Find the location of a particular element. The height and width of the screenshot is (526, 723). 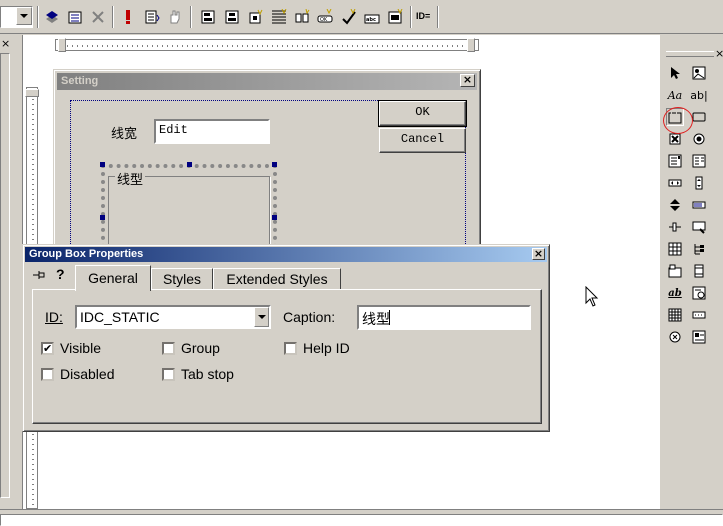

align-left-icon is located at coordinates (208, 17).